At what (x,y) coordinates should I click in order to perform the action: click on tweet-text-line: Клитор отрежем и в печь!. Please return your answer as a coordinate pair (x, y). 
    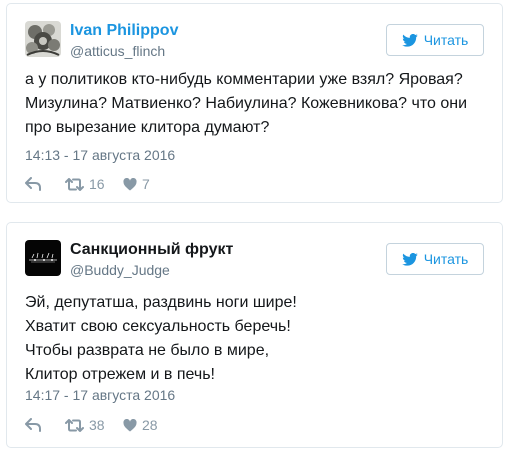
    Looking at the image, I should click on (120, 374).